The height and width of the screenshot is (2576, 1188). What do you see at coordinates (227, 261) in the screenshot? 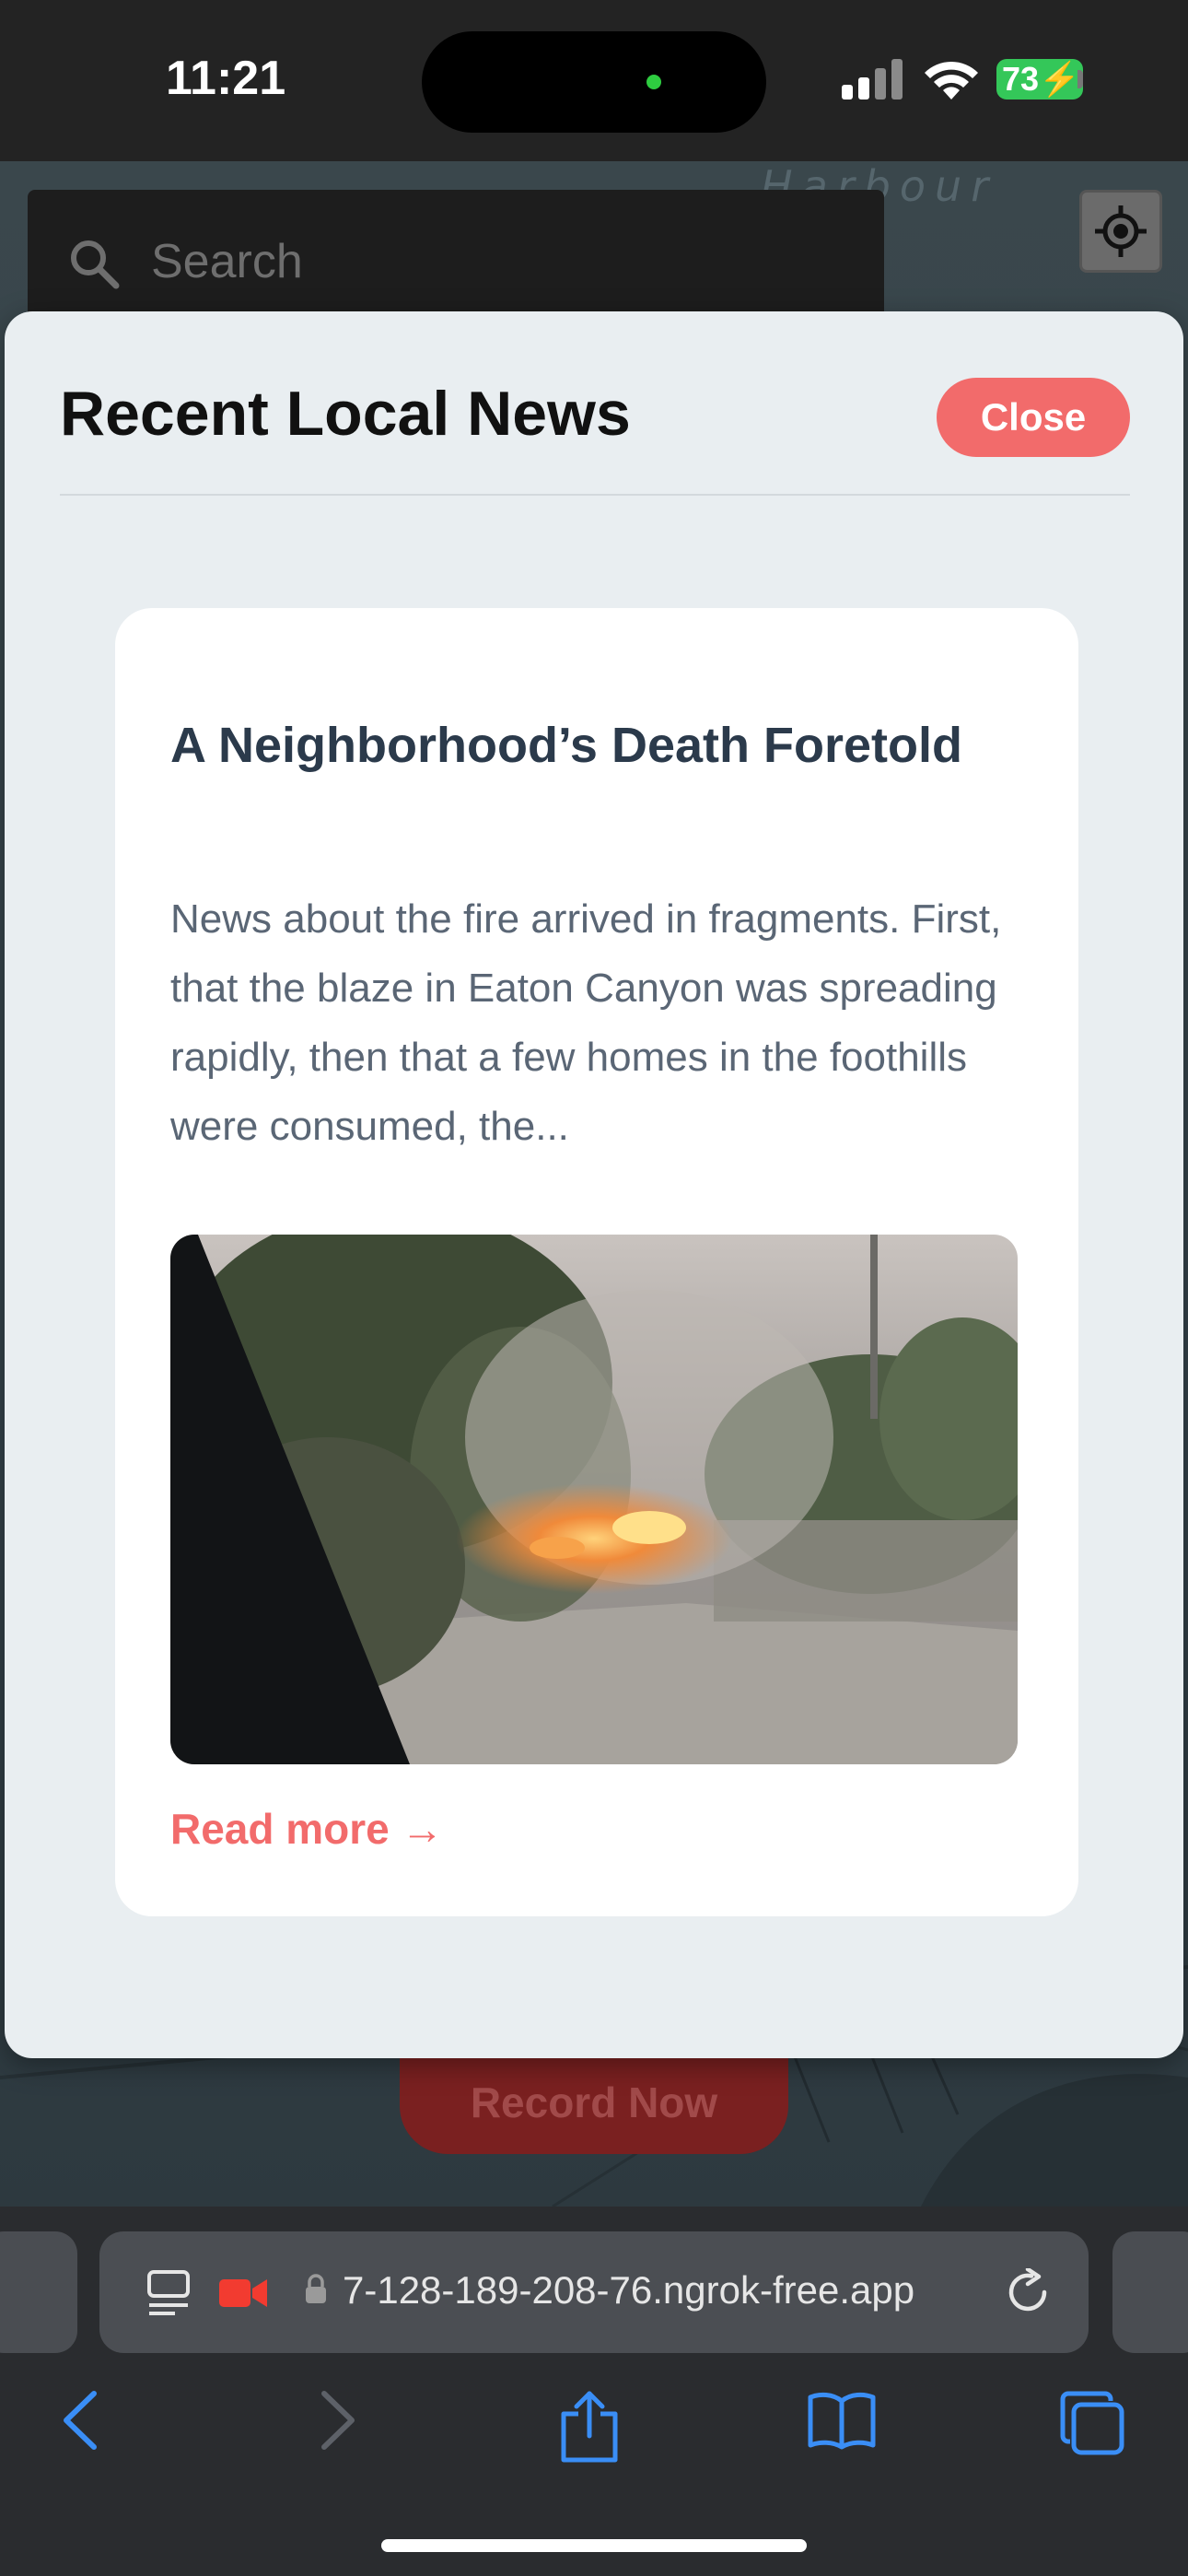
I see `search-input: Search` at bounding box center [227, 261].